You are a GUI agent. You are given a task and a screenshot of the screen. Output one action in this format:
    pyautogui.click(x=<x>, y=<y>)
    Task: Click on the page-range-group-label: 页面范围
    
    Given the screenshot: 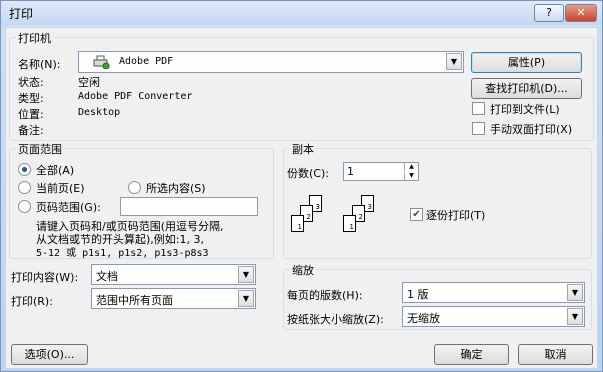 What is the action you would take?
    pyautogui.click(x=40, y=149)
    